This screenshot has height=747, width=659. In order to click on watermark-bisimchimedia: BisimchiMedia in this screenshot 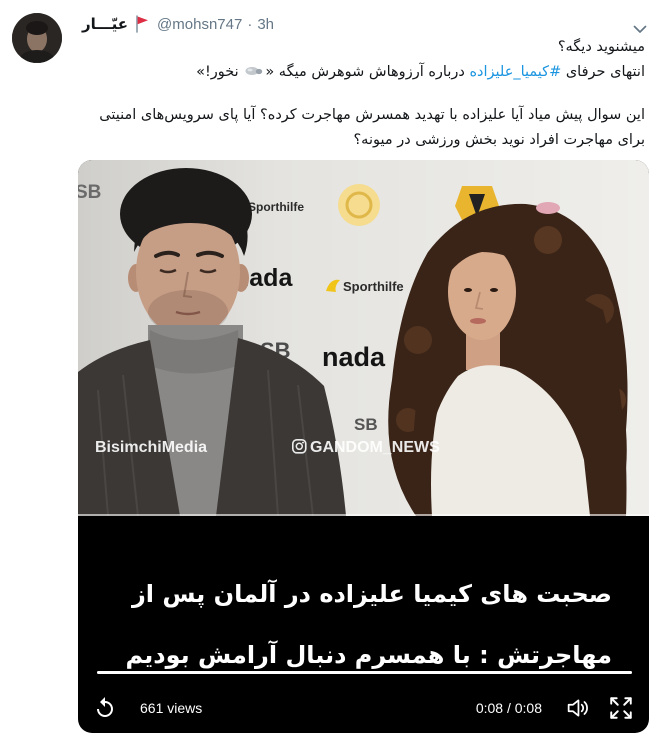, I will do `click(151, 447)`.